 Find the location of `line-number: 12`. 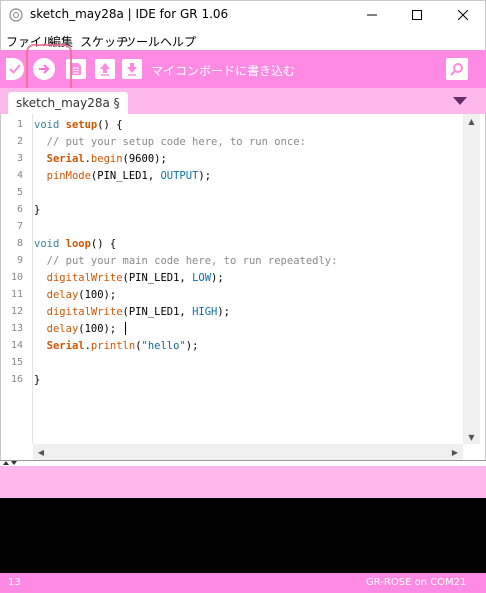

line-number: 12 is located at coordinates (16, 311).